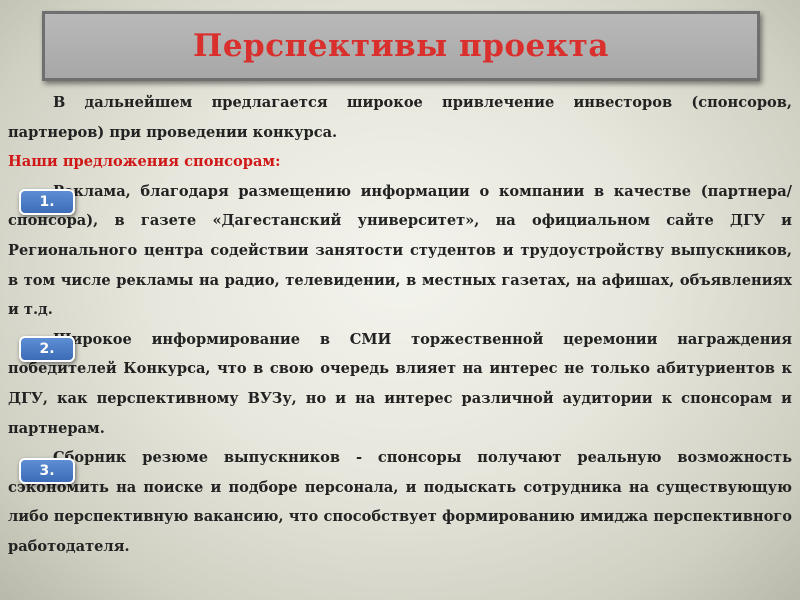 This screenshot has height=600, width=800. I want to click on offer-number-badge-3: 3., so click(47, 471).